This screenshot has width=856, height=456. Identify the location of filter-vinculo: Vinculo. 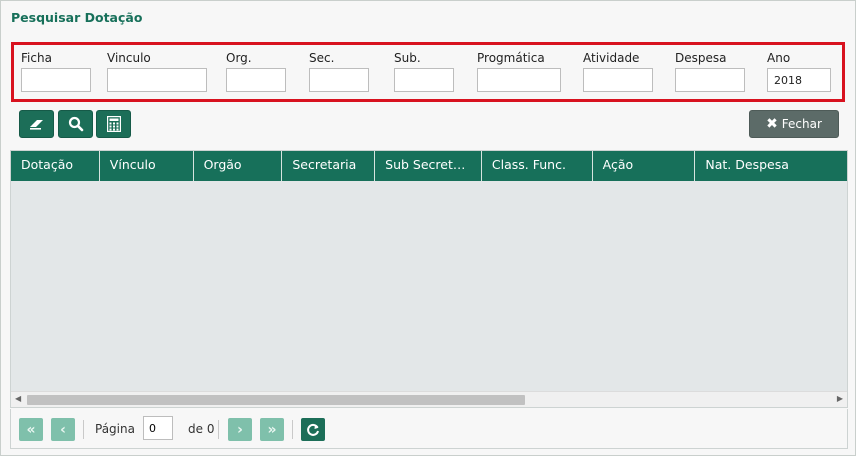
(157, 71).